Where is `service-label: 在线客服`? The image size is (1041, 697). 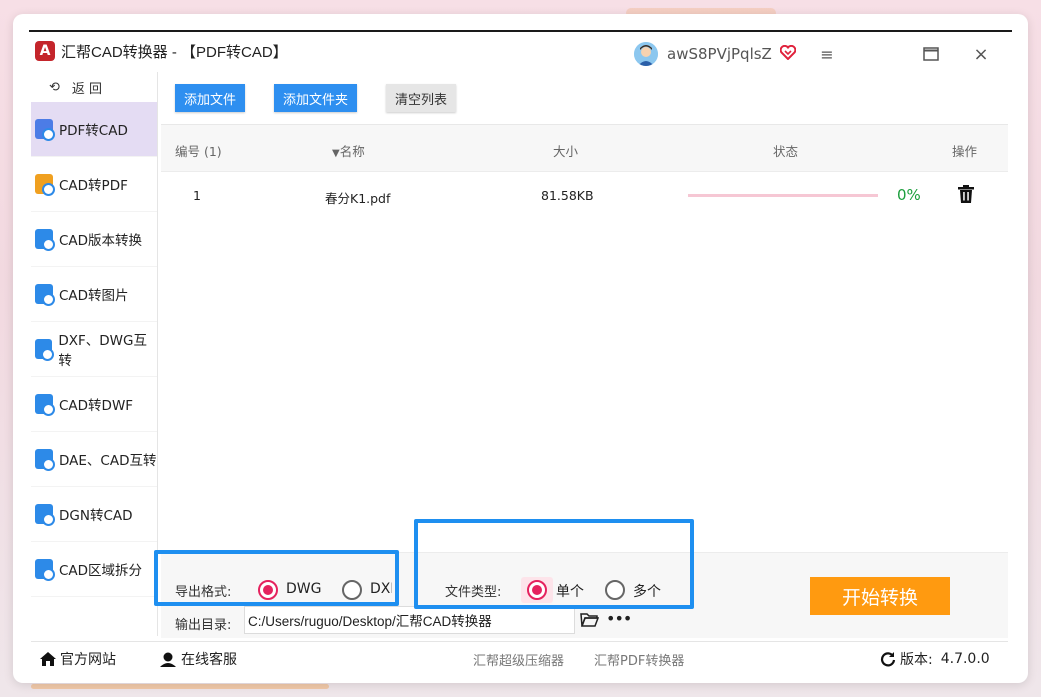
service-label: 在线客服 is located at coordinates (209, 660).